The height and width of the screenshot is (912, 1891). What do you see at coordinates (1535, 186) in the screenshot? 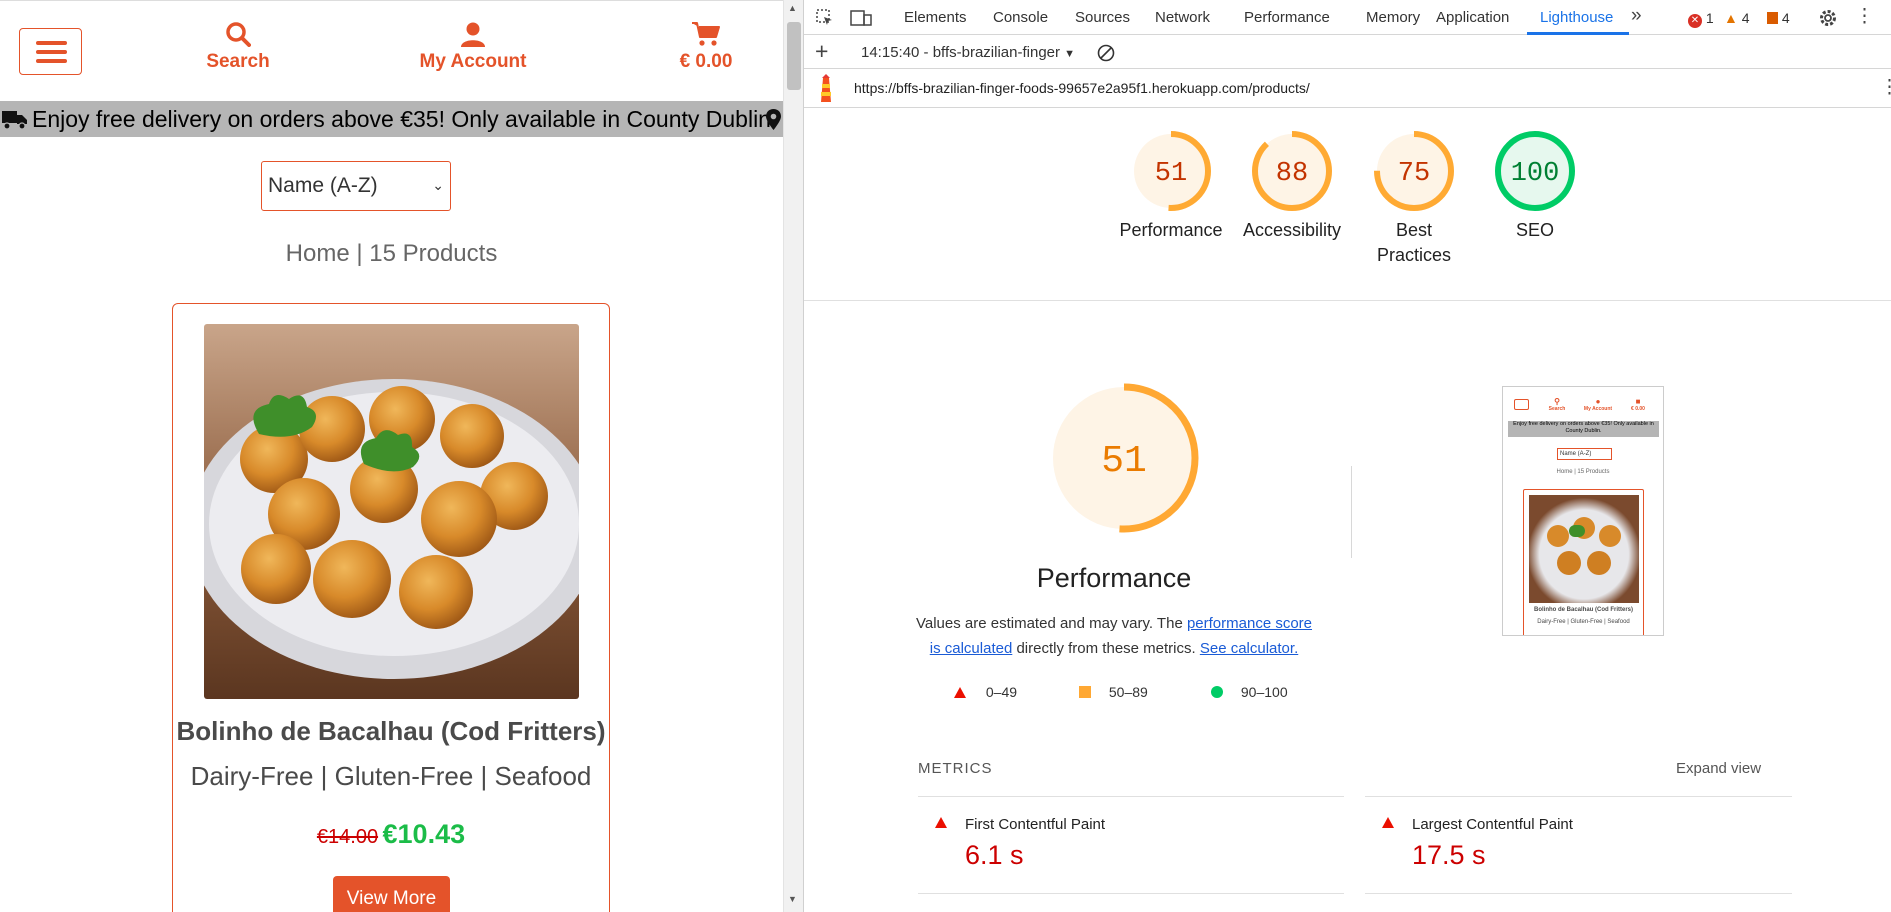
I see `gauge-seo: 100 SEO` at bounding box center [1535, 186].